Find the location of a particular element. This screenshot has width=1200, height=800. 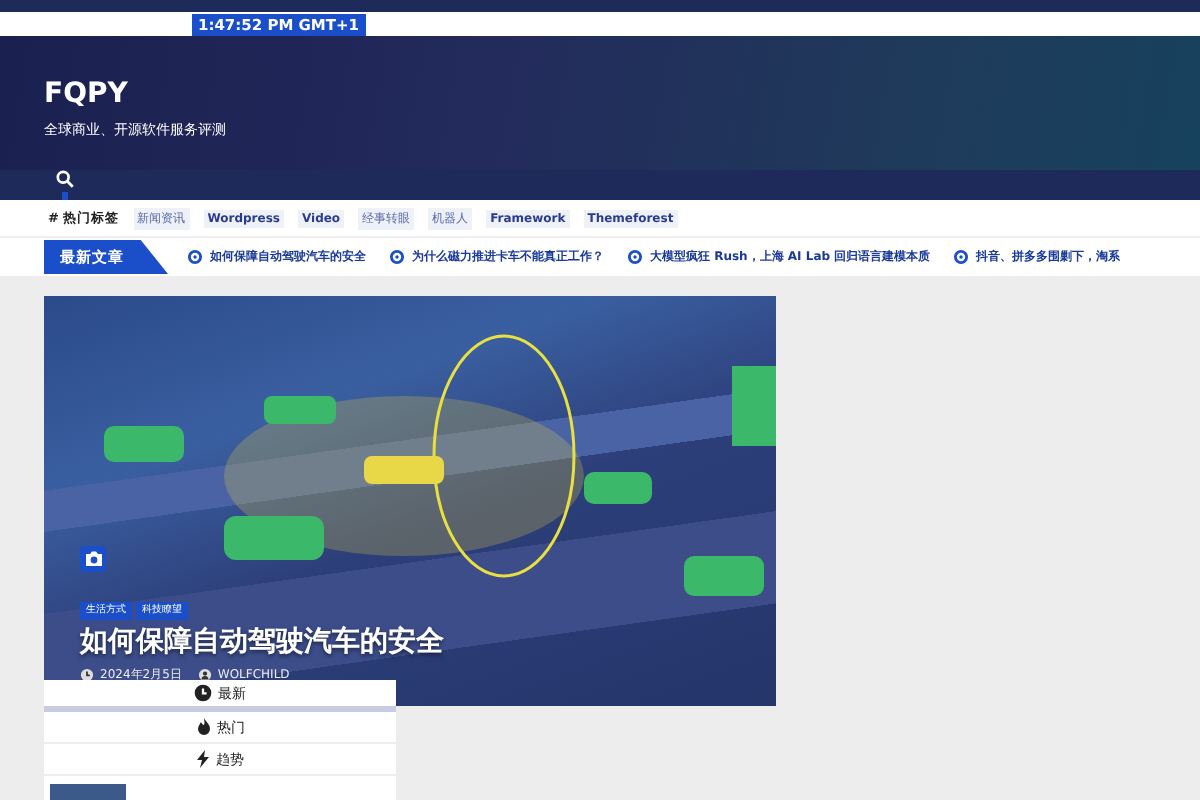

search-button is located at coordinates (65, 185).